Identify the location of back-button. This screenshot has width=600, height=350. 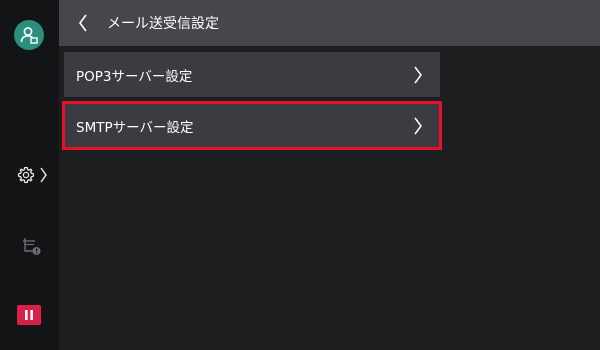
(83, 23).